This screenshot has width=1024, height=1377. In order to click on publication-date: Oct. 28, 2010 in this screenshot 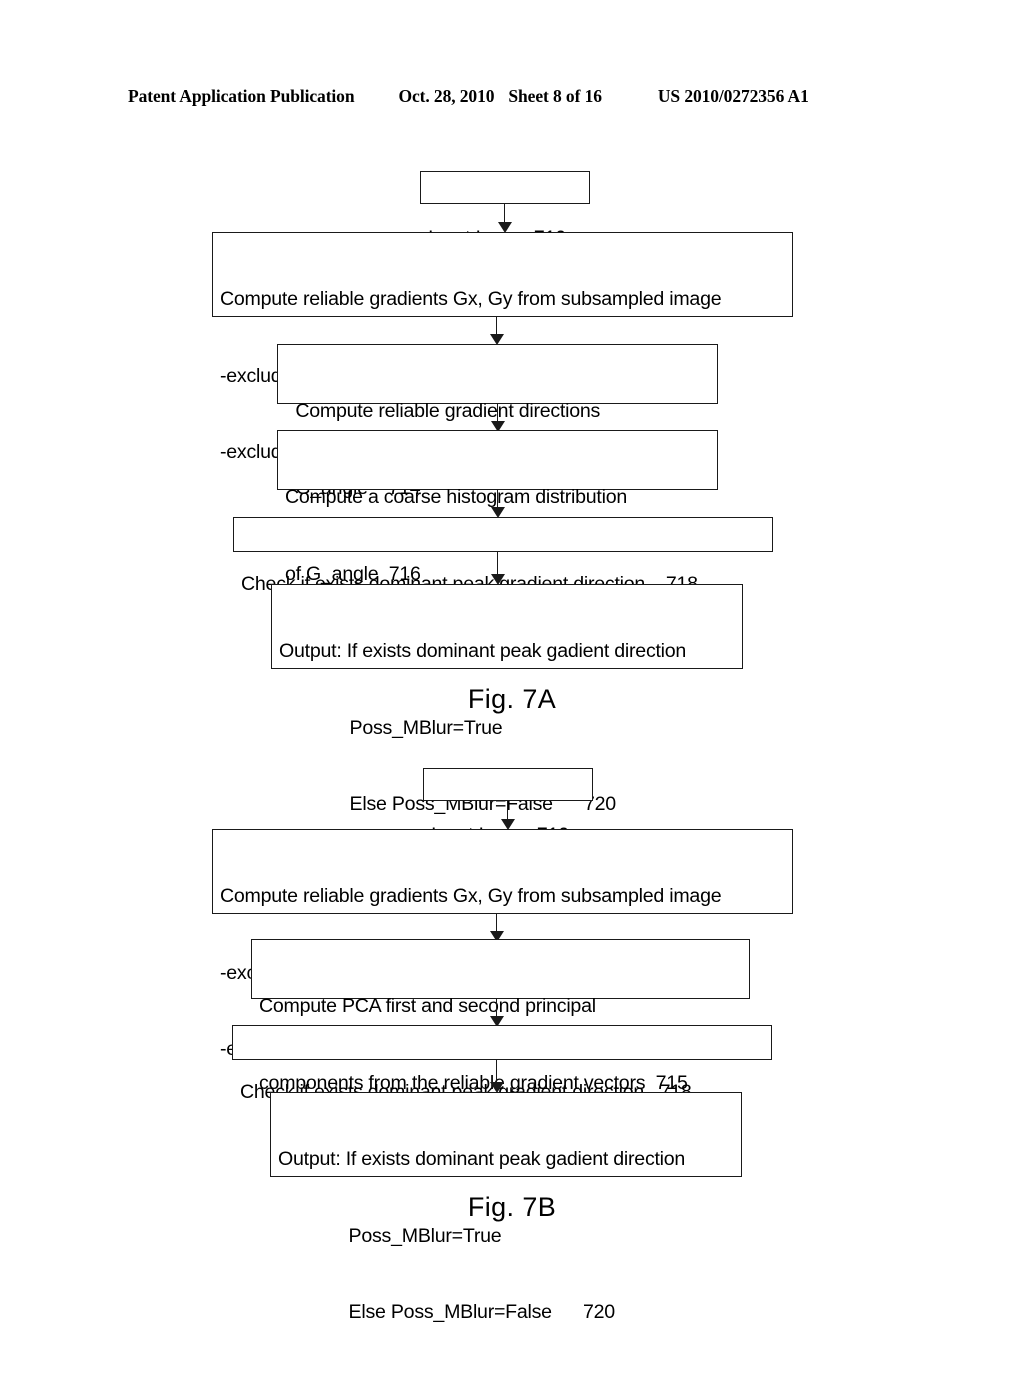, I will do `click(446, 96)`.